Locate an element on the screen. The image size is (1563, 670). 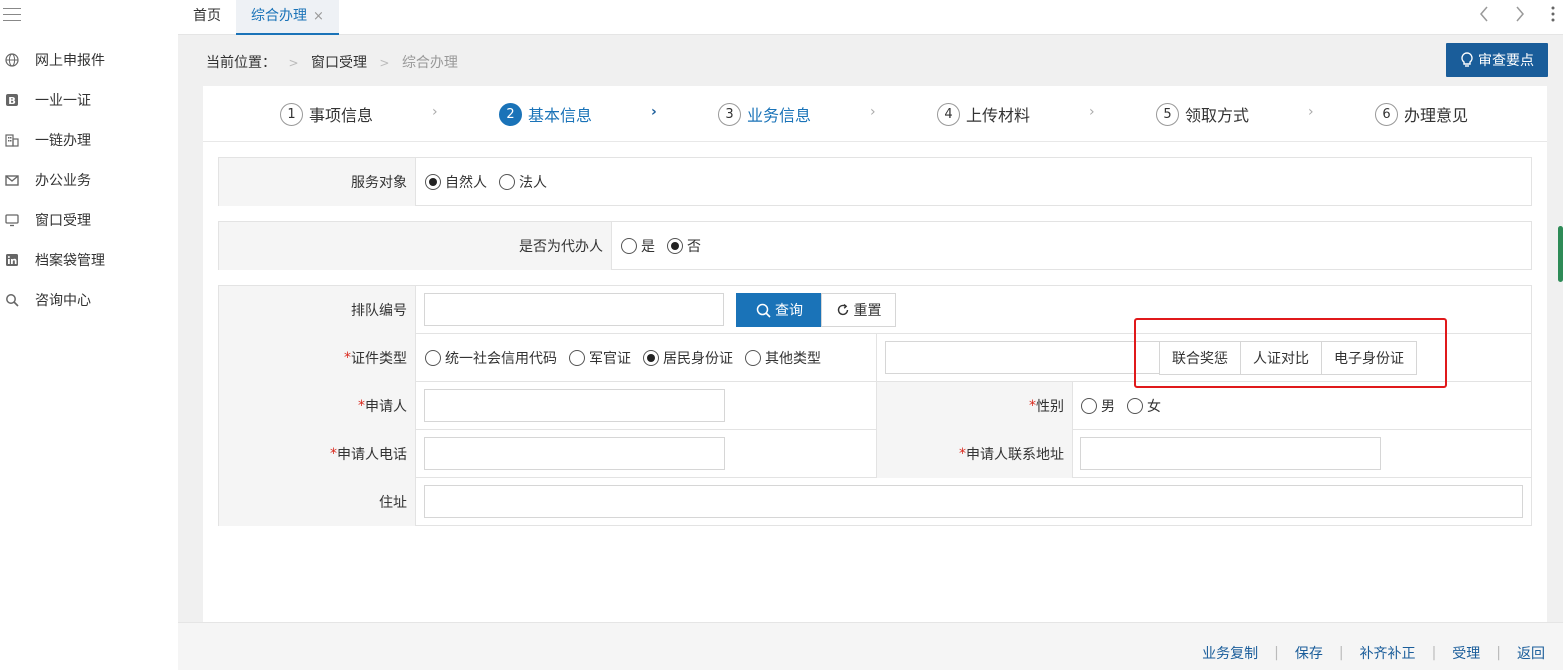
accept-button: 受理 is located at coordinates (1466, 653).